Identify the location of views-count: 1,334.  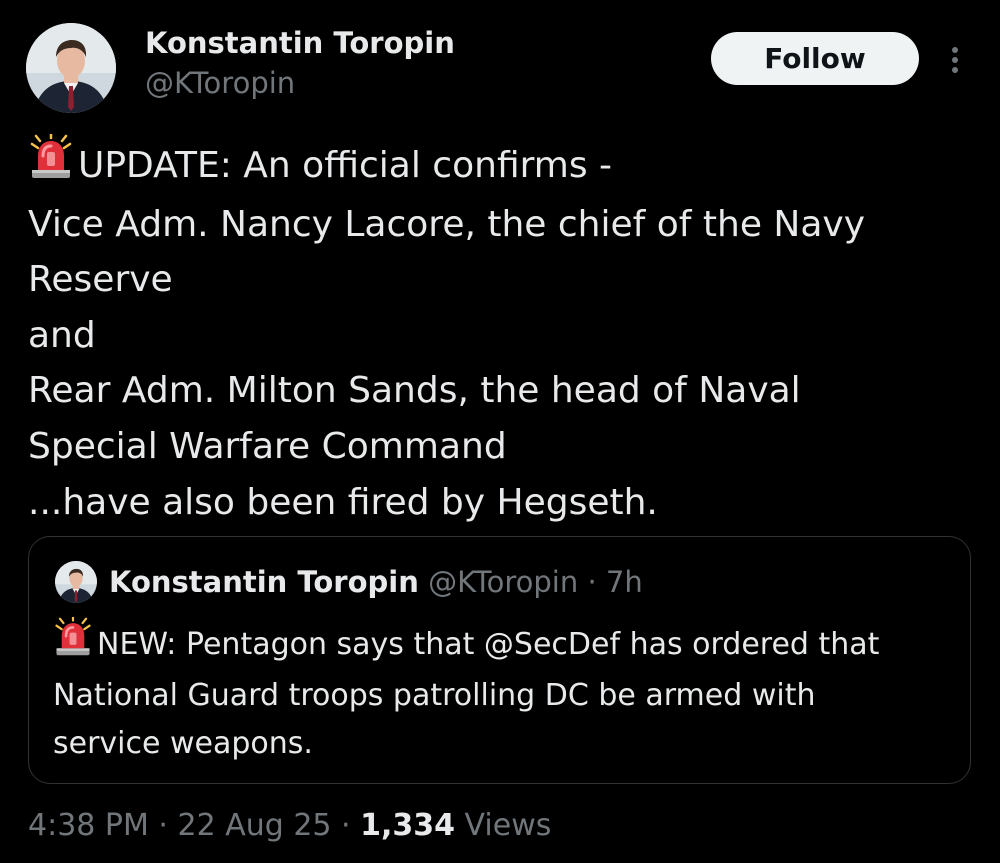
(407, 825).